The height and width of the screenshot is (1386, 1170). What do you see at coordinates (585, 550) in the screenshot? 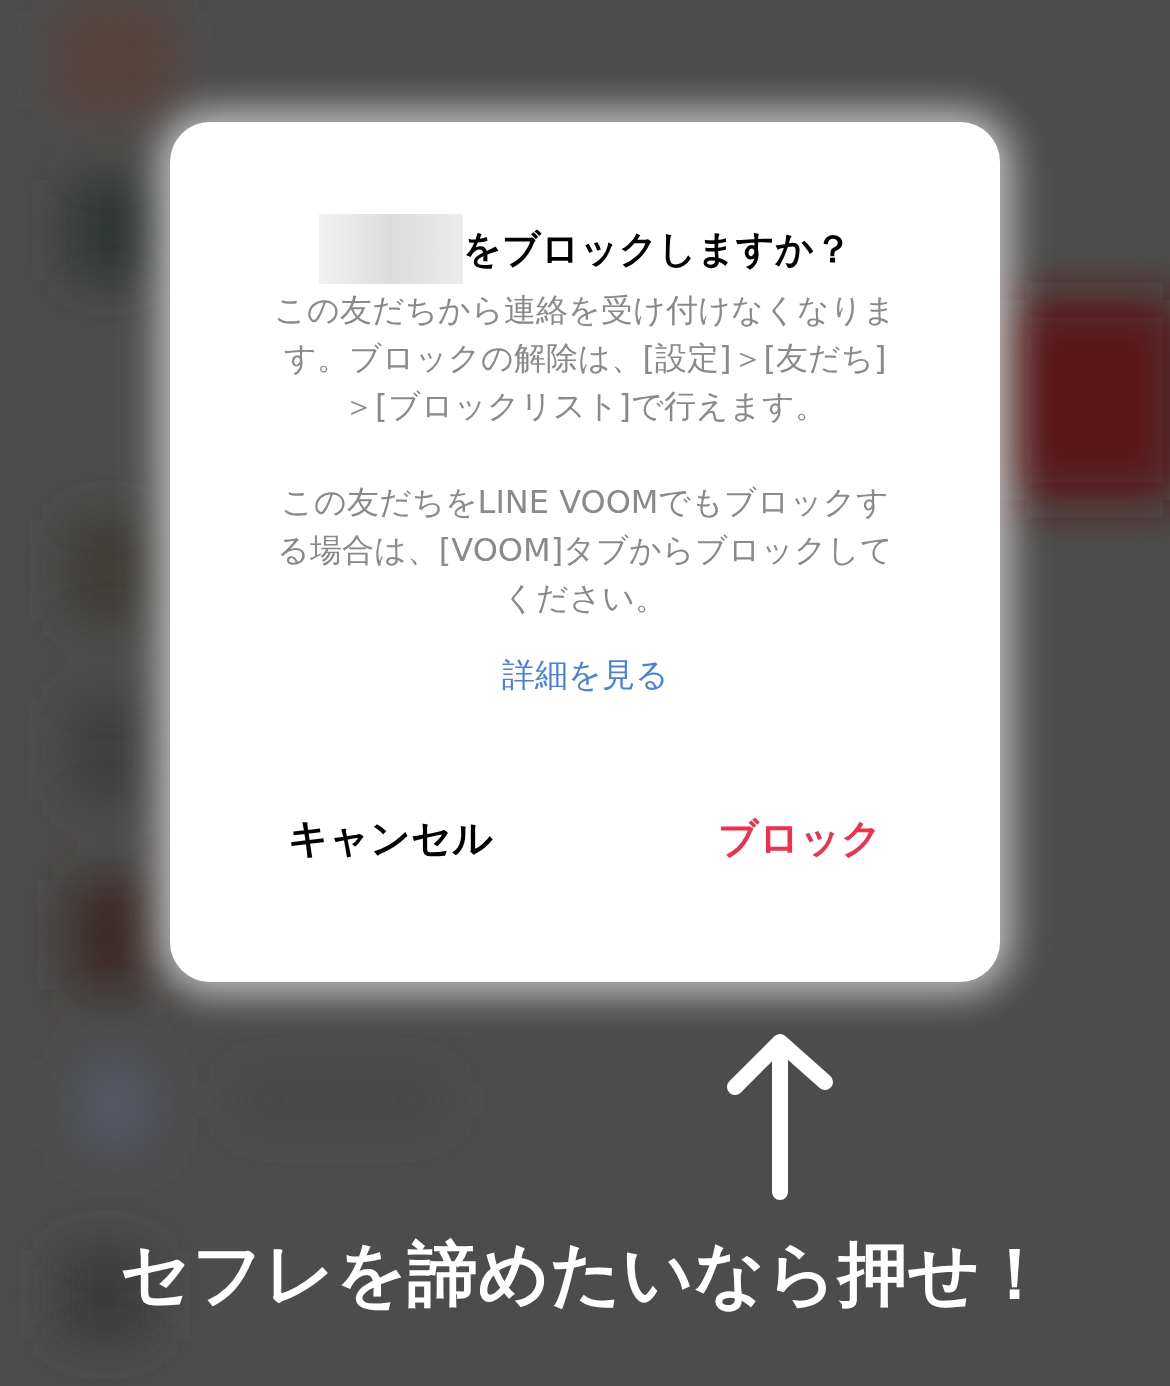
I see `dialog-message: この友だちをLINE VOOMでもブロックする場合は、[VOOM]タブからブロックしてください。` at bounding box center [585, 550].